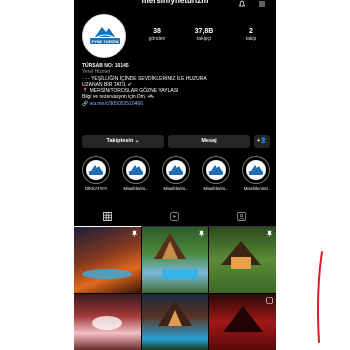  What do you see at coordinates (269, 300) in the screenshot?
I see `reel-icon` at bounding box center [269, 300].